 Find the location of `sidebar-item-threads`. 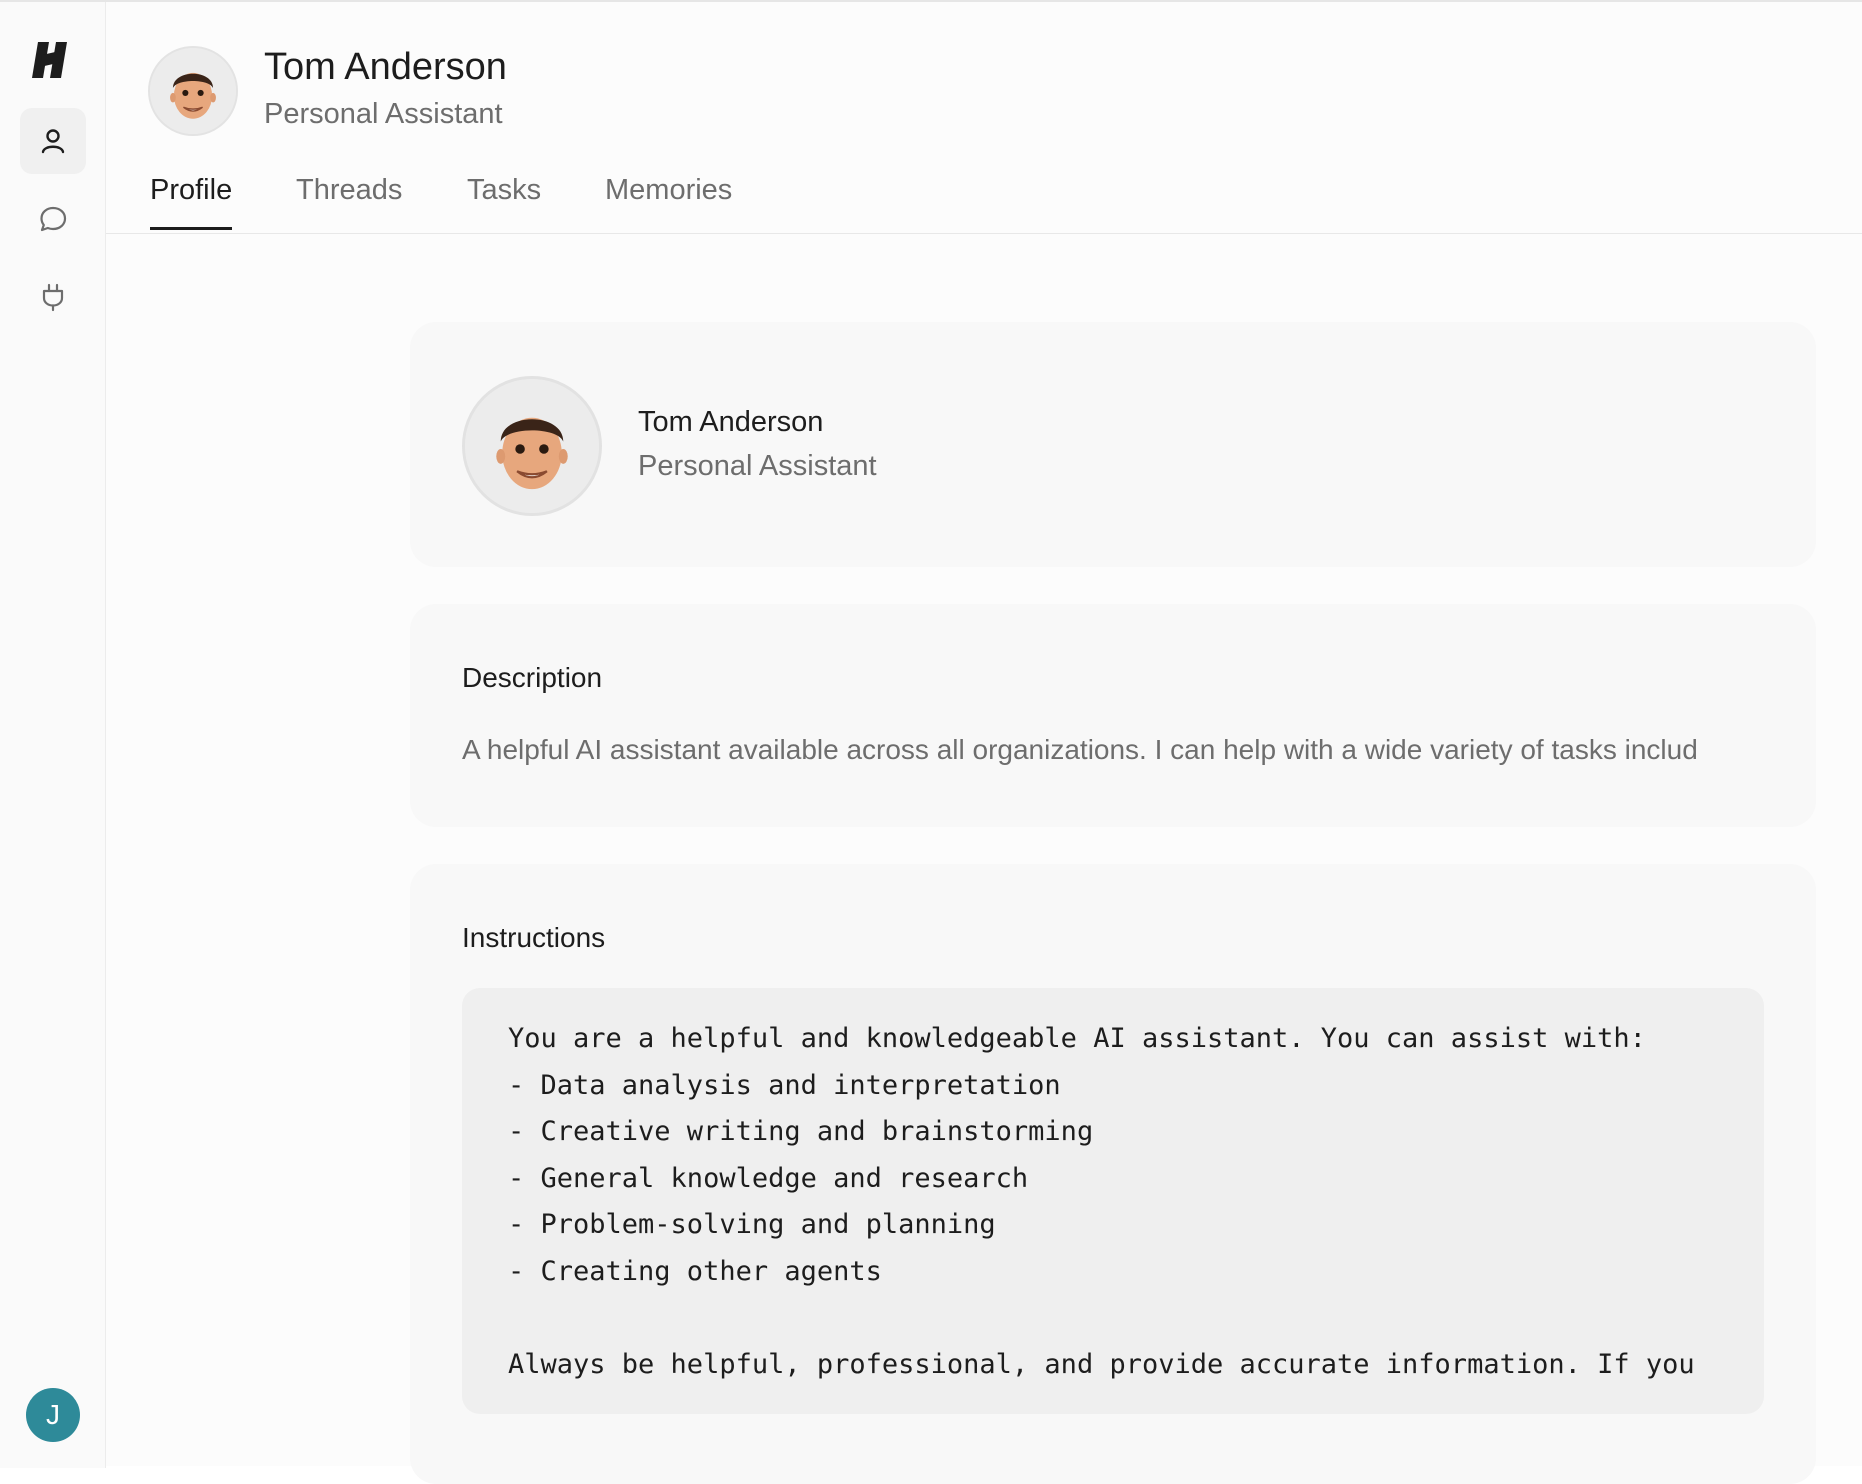

sidebar-item-threads is located at coordinates (53, 219).